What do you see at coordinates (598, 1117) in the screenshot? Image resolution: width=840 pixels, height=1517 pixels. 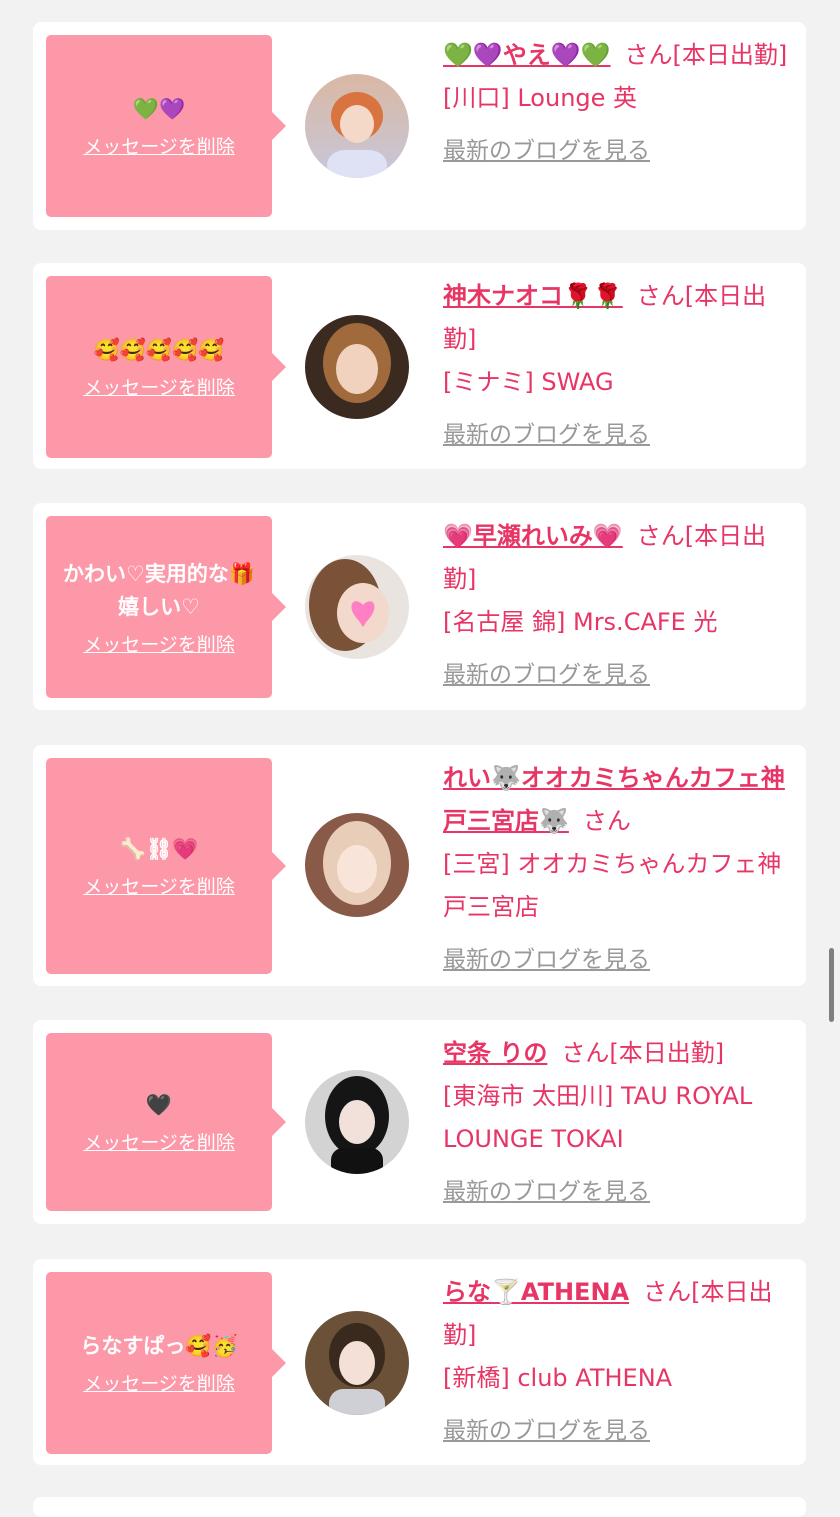 I see `shop-place: [東海市 太田川] TAU ROYAL LOUNGE TOKAI` at bounding box center [598, 1117].